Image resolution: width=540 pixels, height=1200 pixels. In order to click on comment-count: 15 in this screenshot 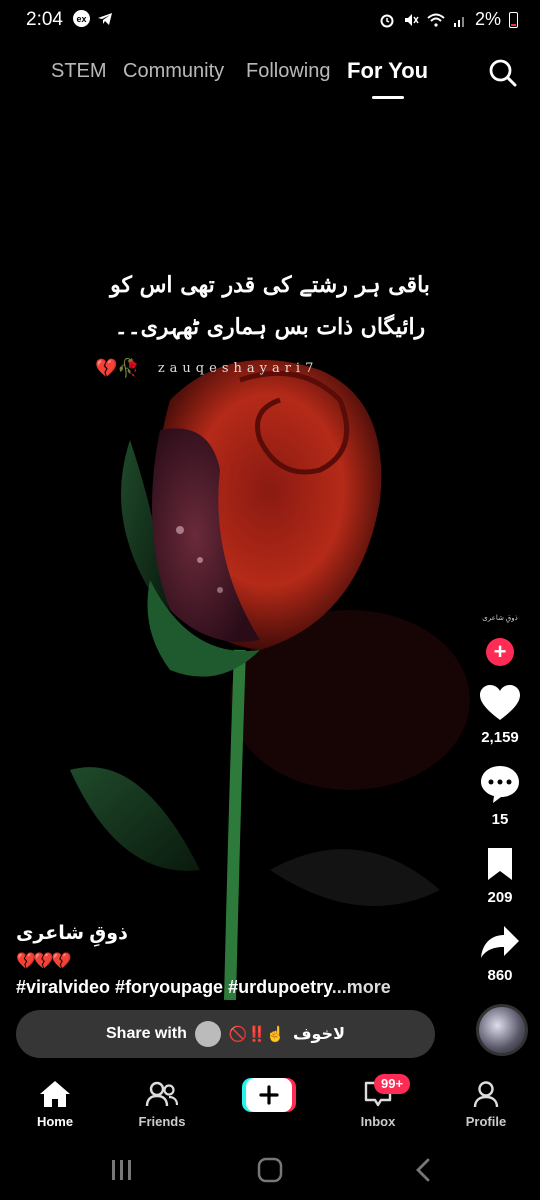, I will do `click(500, 819)`.